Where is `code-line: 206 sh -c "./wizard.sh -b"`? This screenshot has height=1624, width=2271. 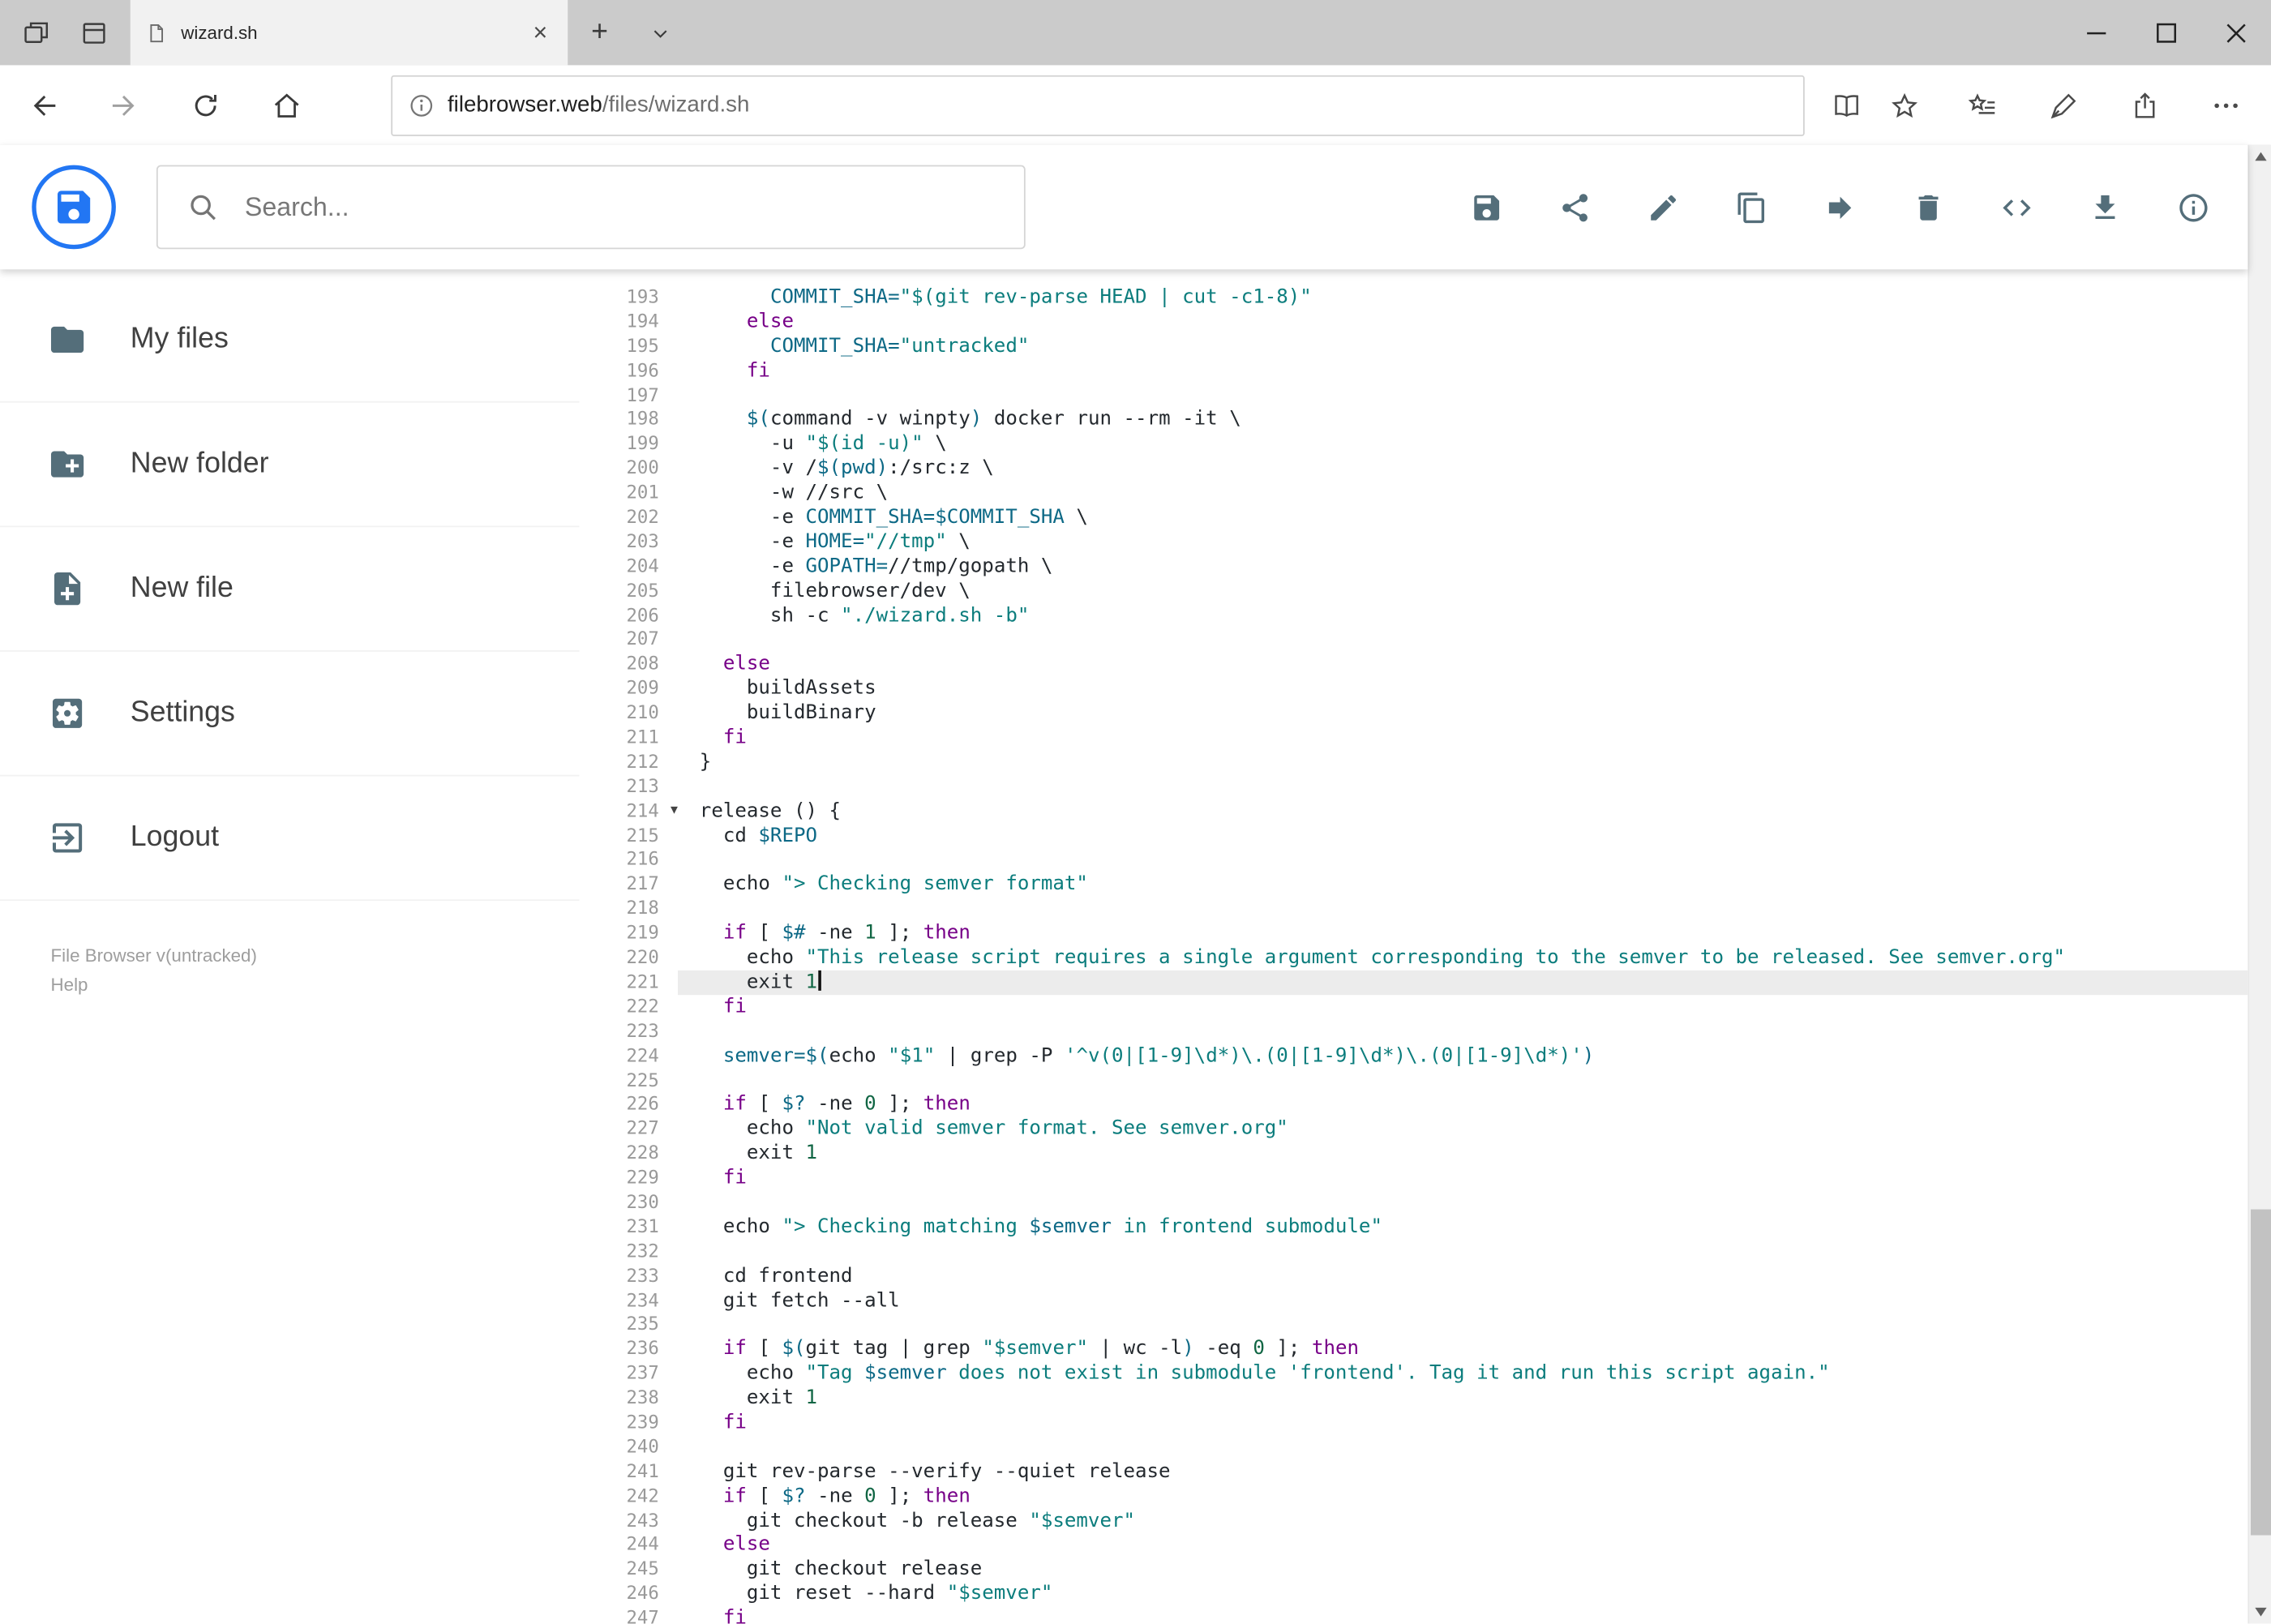
code-line: 206 sh -c "./wizard.sh -b" is located at coordinates (1414, 616).